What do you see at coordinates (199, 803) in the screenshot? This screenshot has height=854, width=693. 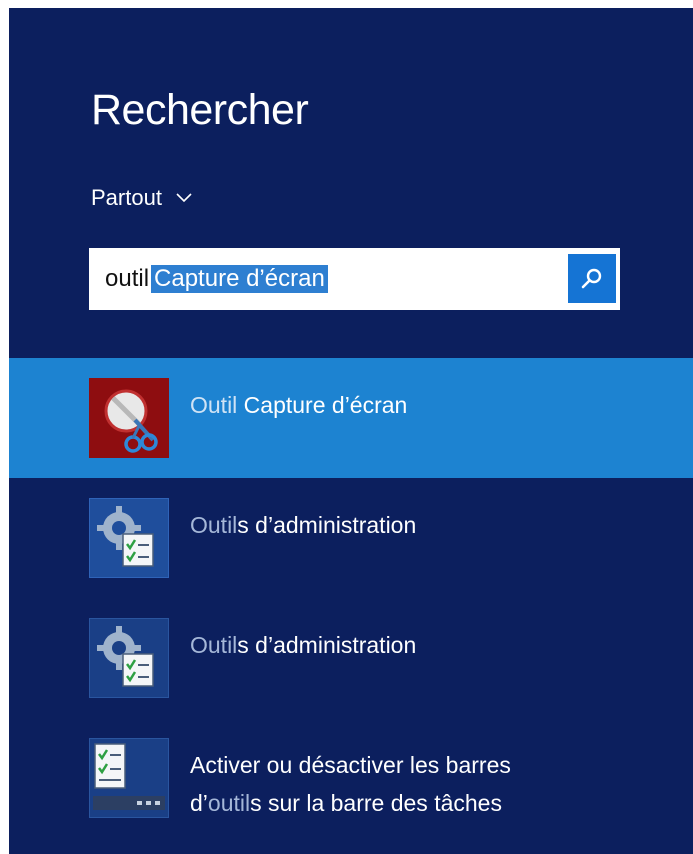 I see `result-line-2-prefix: d’` at bounding box center [199, 803].